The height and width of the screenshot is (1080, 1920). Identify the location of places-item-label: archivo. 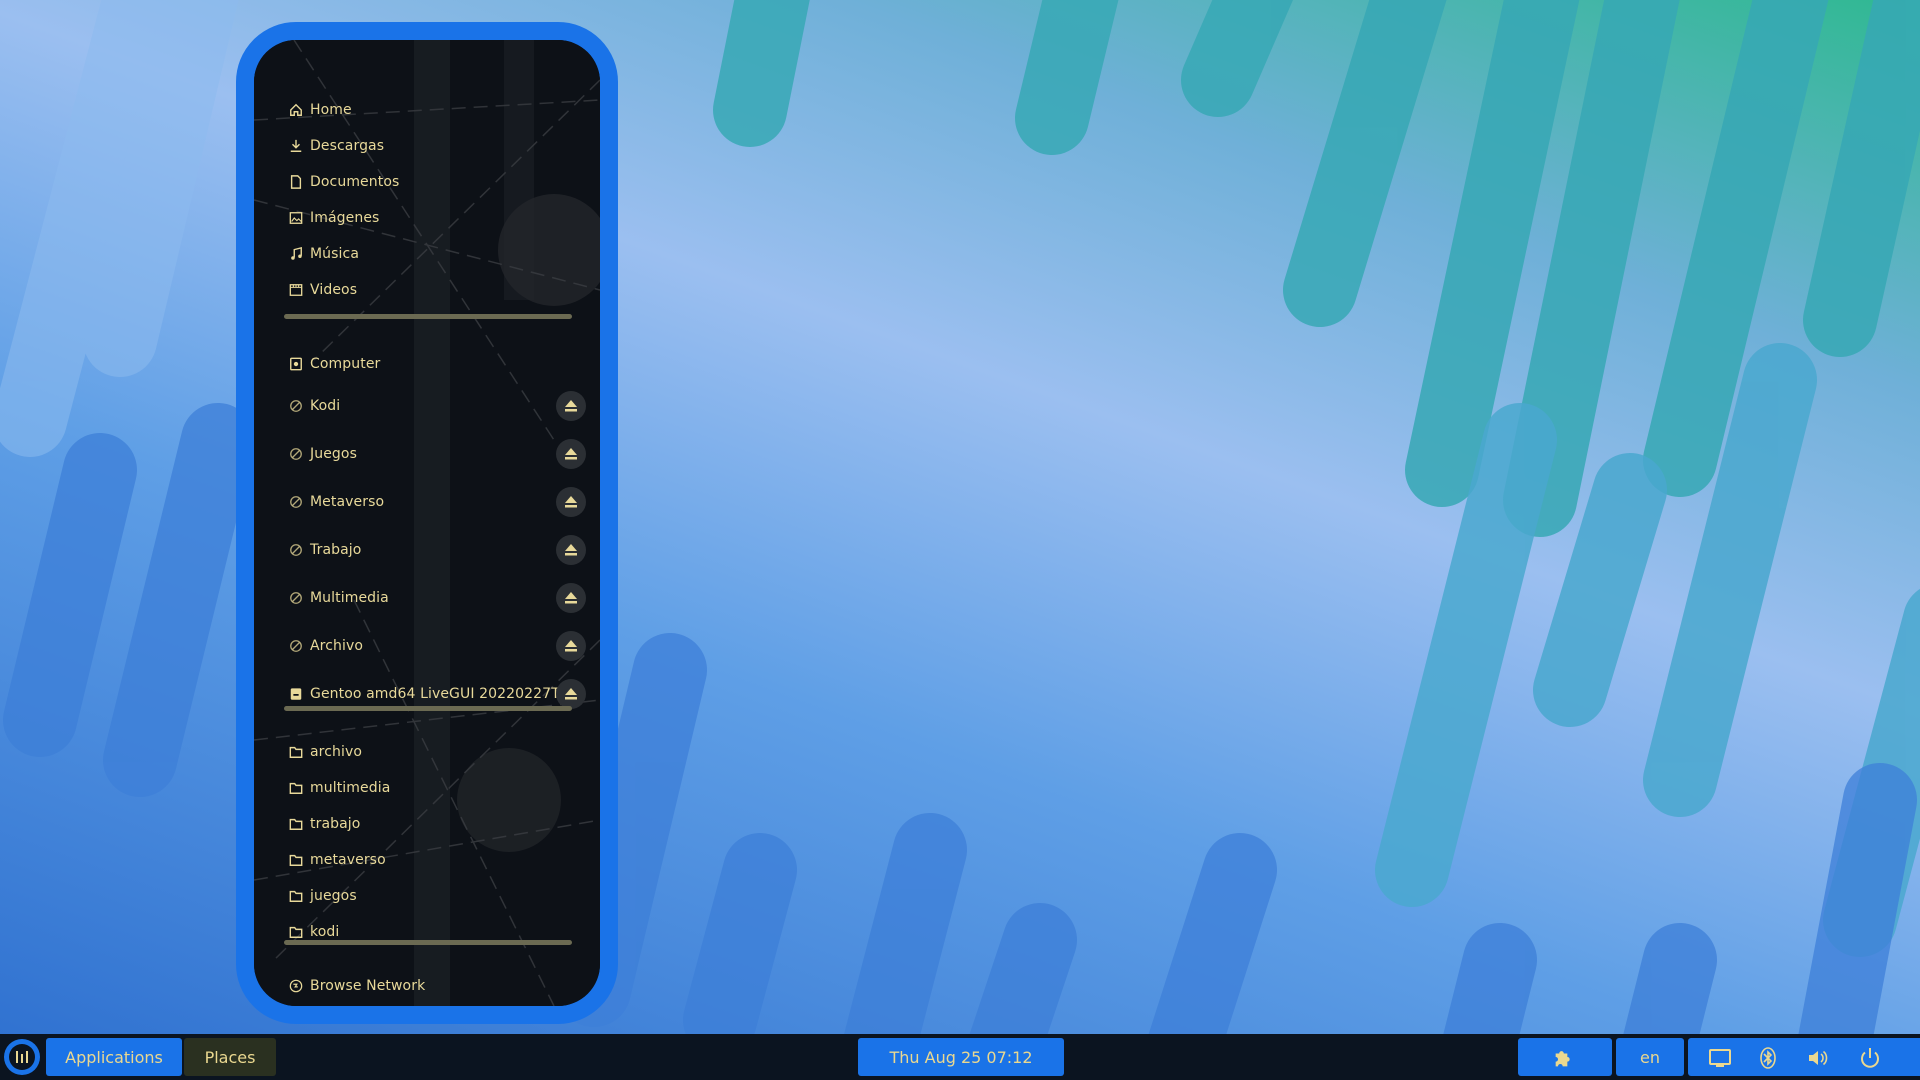
(336, 752).